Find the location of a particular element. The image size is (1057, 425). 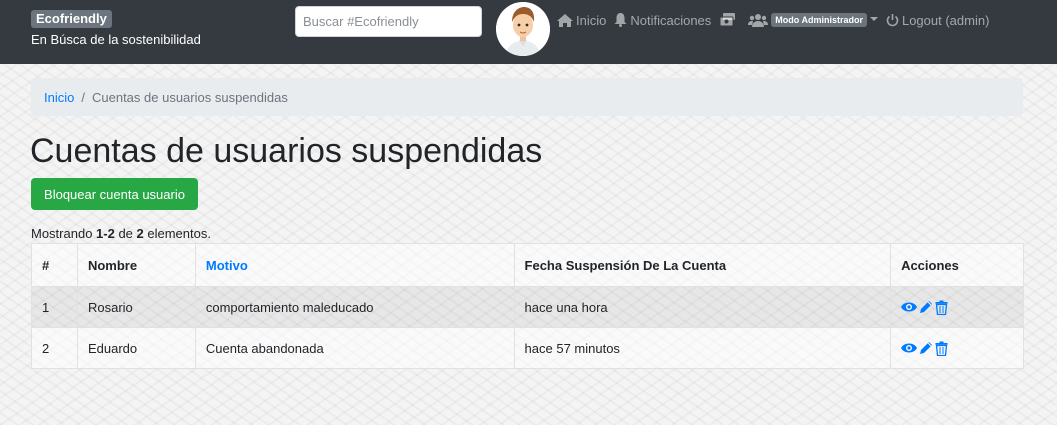

column-header-nombre: Nombre is located at coordinates (136, 265).